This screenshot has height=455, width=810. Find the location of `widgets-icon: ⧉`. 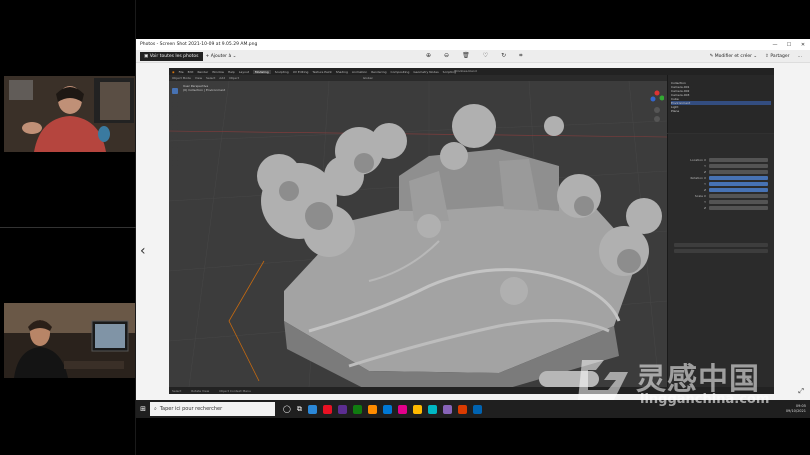

widgets-icon: ⧉ is located at coordinates (299, 409).